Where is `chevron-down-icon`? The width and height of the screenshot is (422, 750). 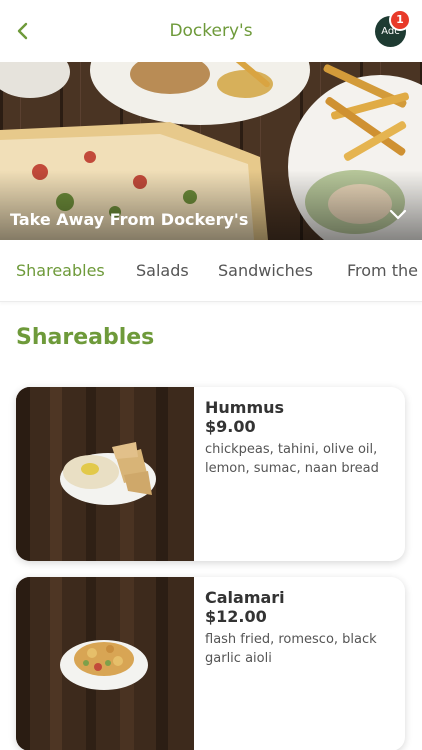
chevron-down-icon is located at coordinates (398, 214).